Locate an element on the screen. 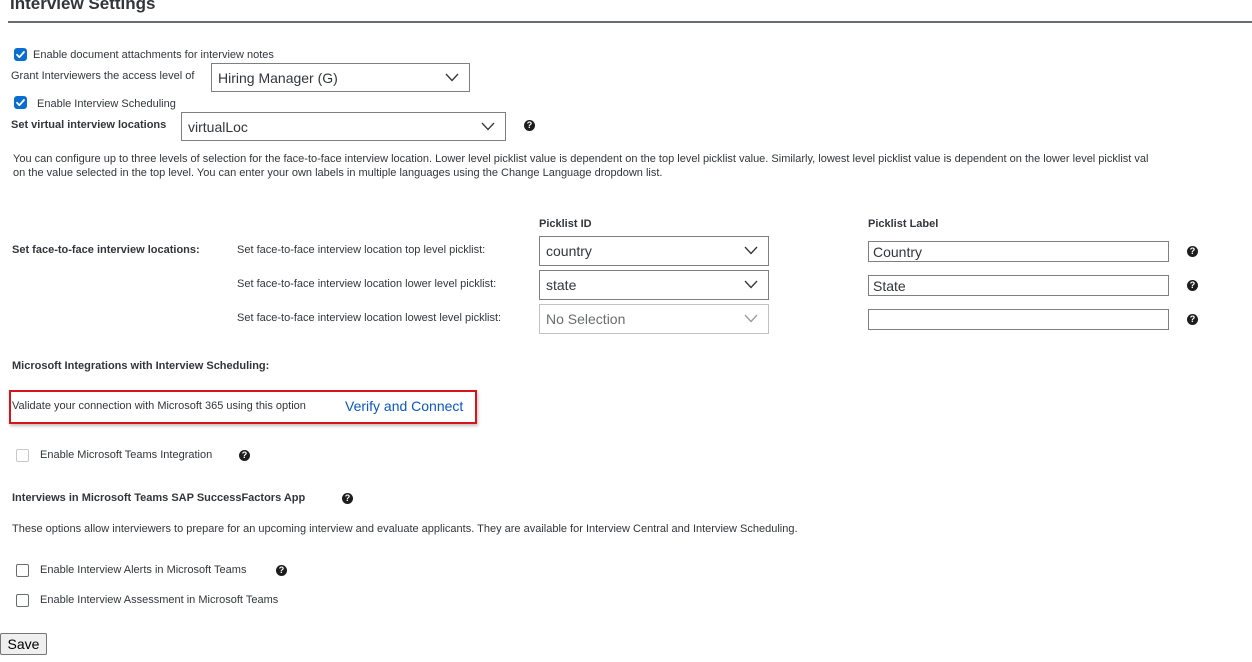 The height and width of the screenshot is (662, 1252). teams-integration-checkbox is located at coordinates (22, 455).